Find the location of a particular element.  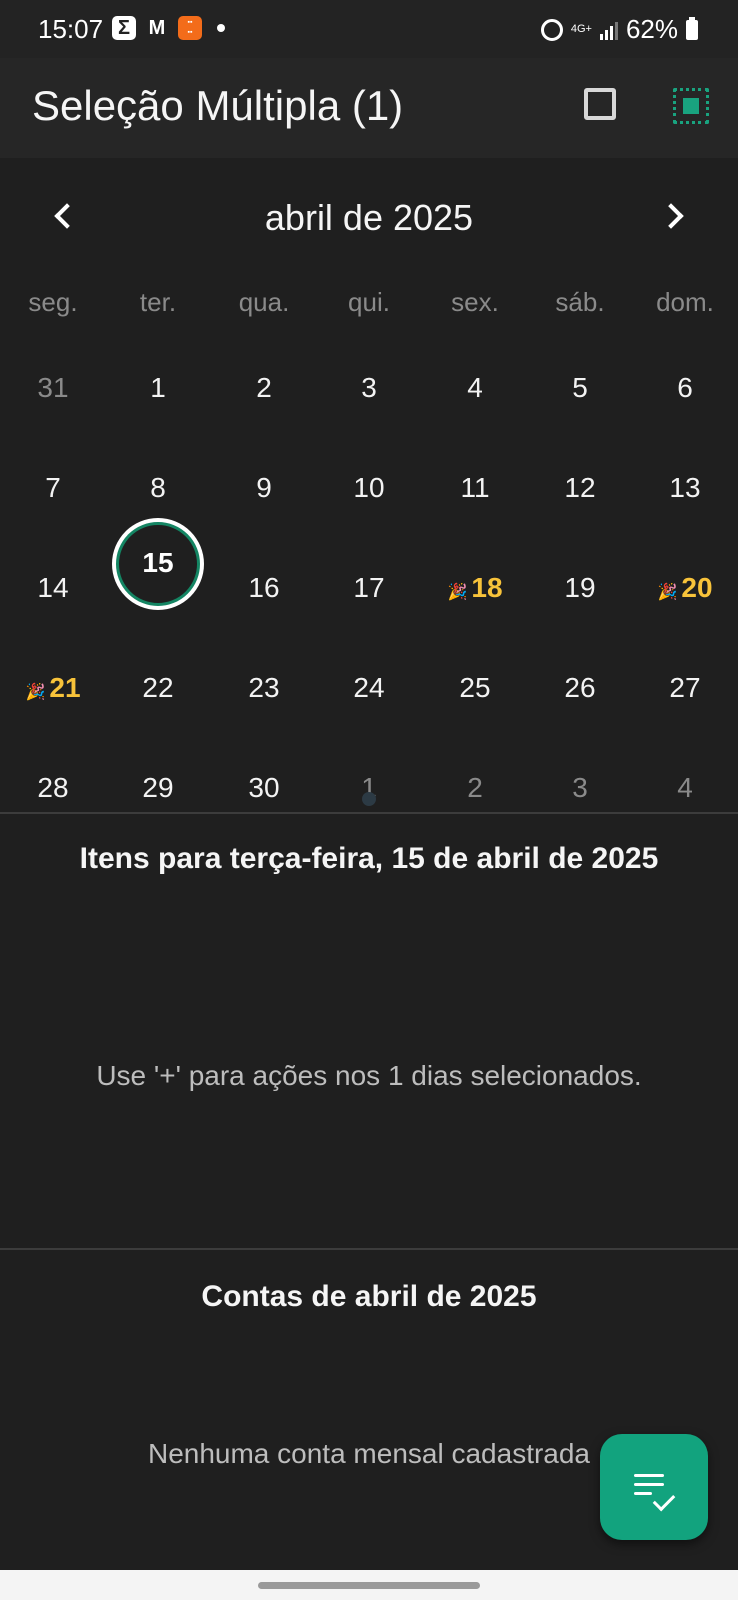

calendar-day: 25 is located at coordinates (475, 688).